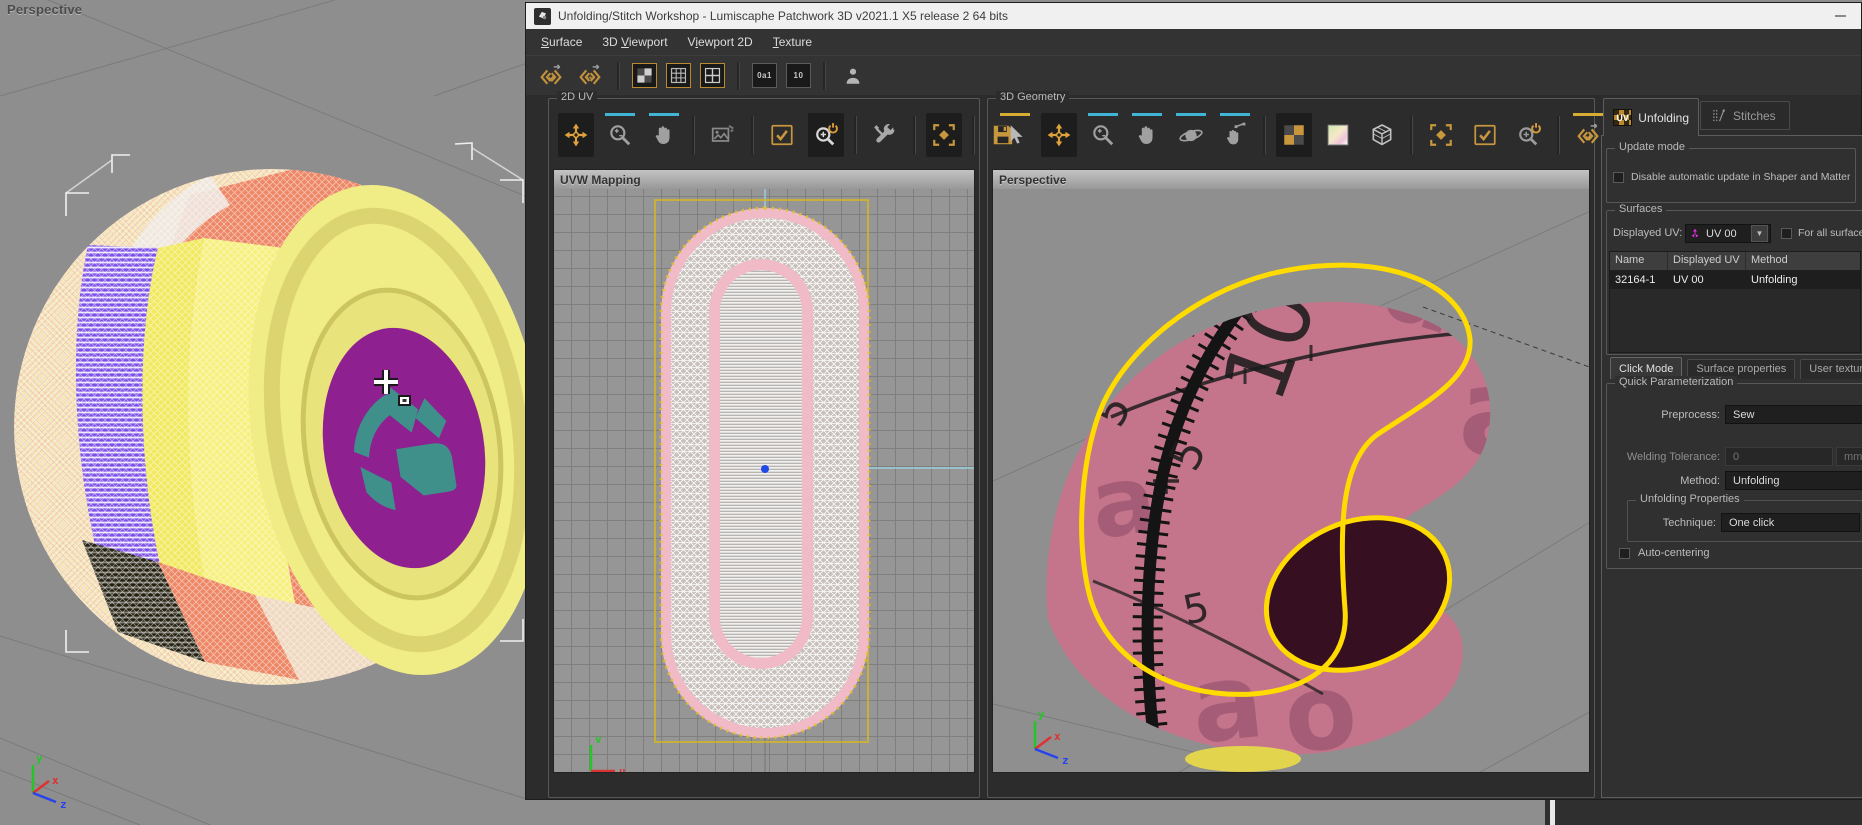 This screenshot has width=1862, height=825. Describe the element at coordinates (723, 135) in the screenshot. I see `uv-background-image-tool` at that location.